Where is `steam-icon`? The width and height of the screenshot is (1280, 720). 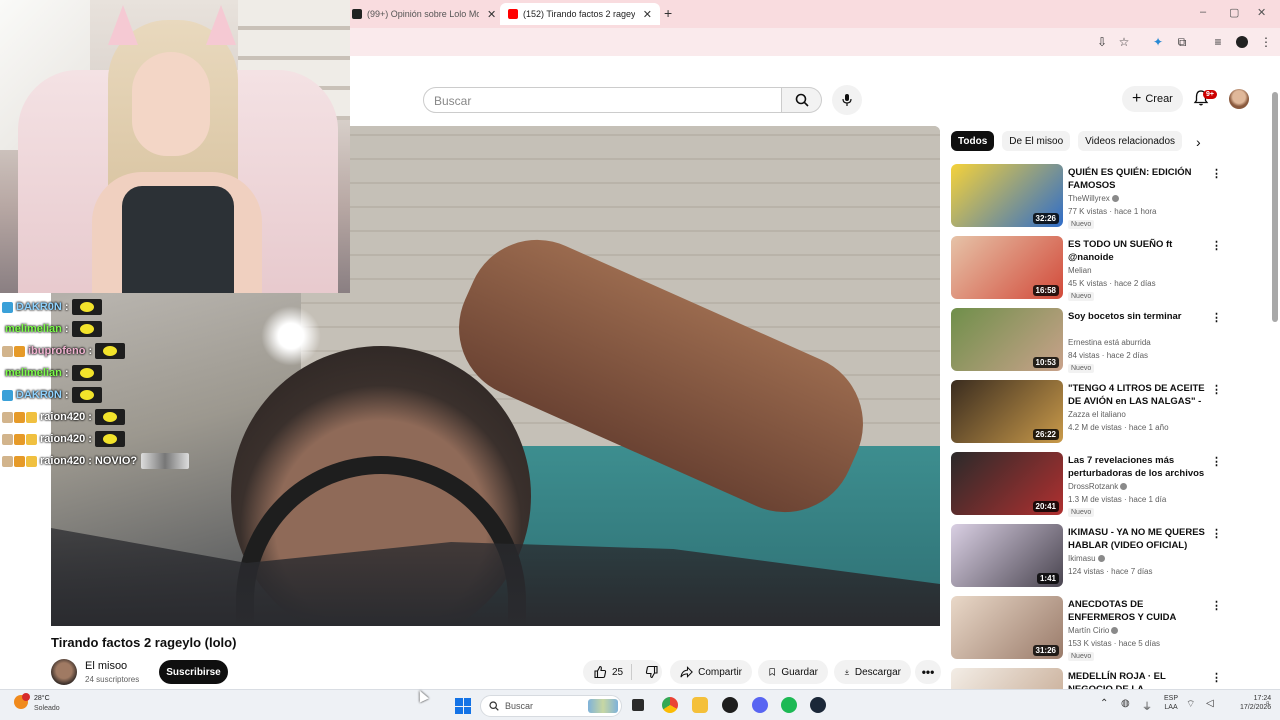 steam-icon is located at coordinates (818, 705).